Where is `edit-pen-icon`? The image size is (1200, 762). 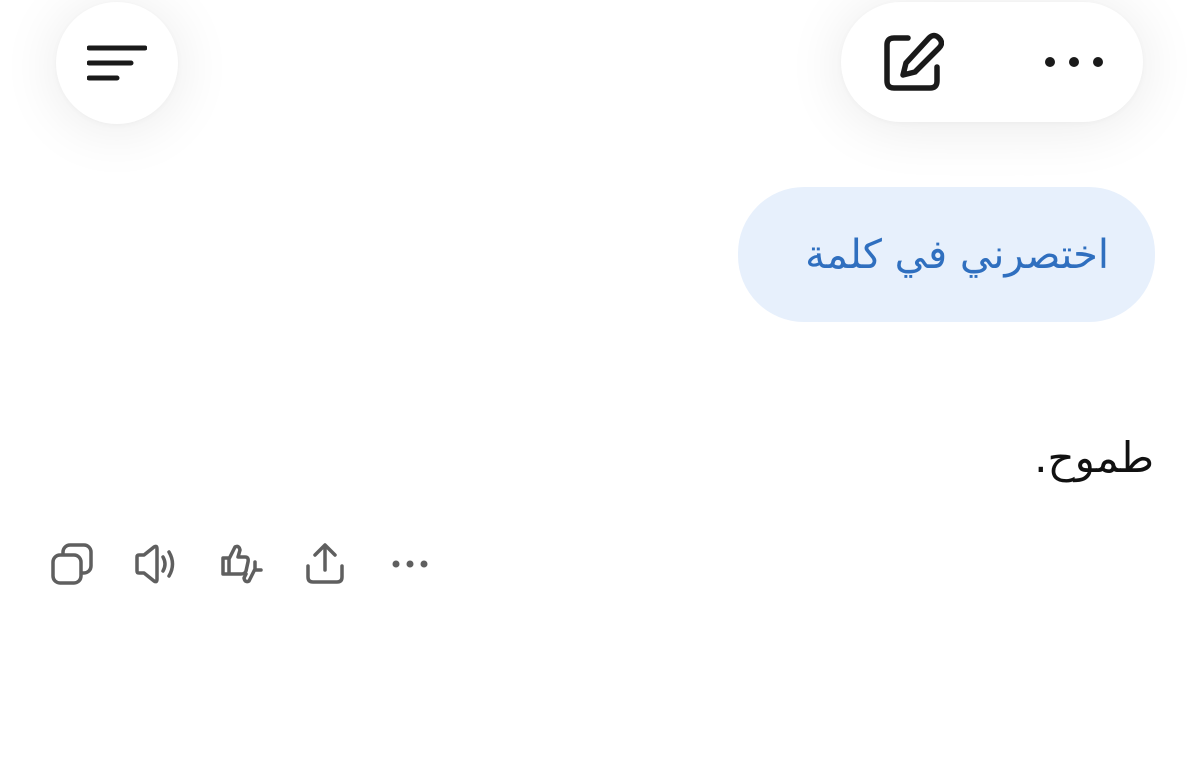
edit-pen-icon is located at coordinates (914, 61).